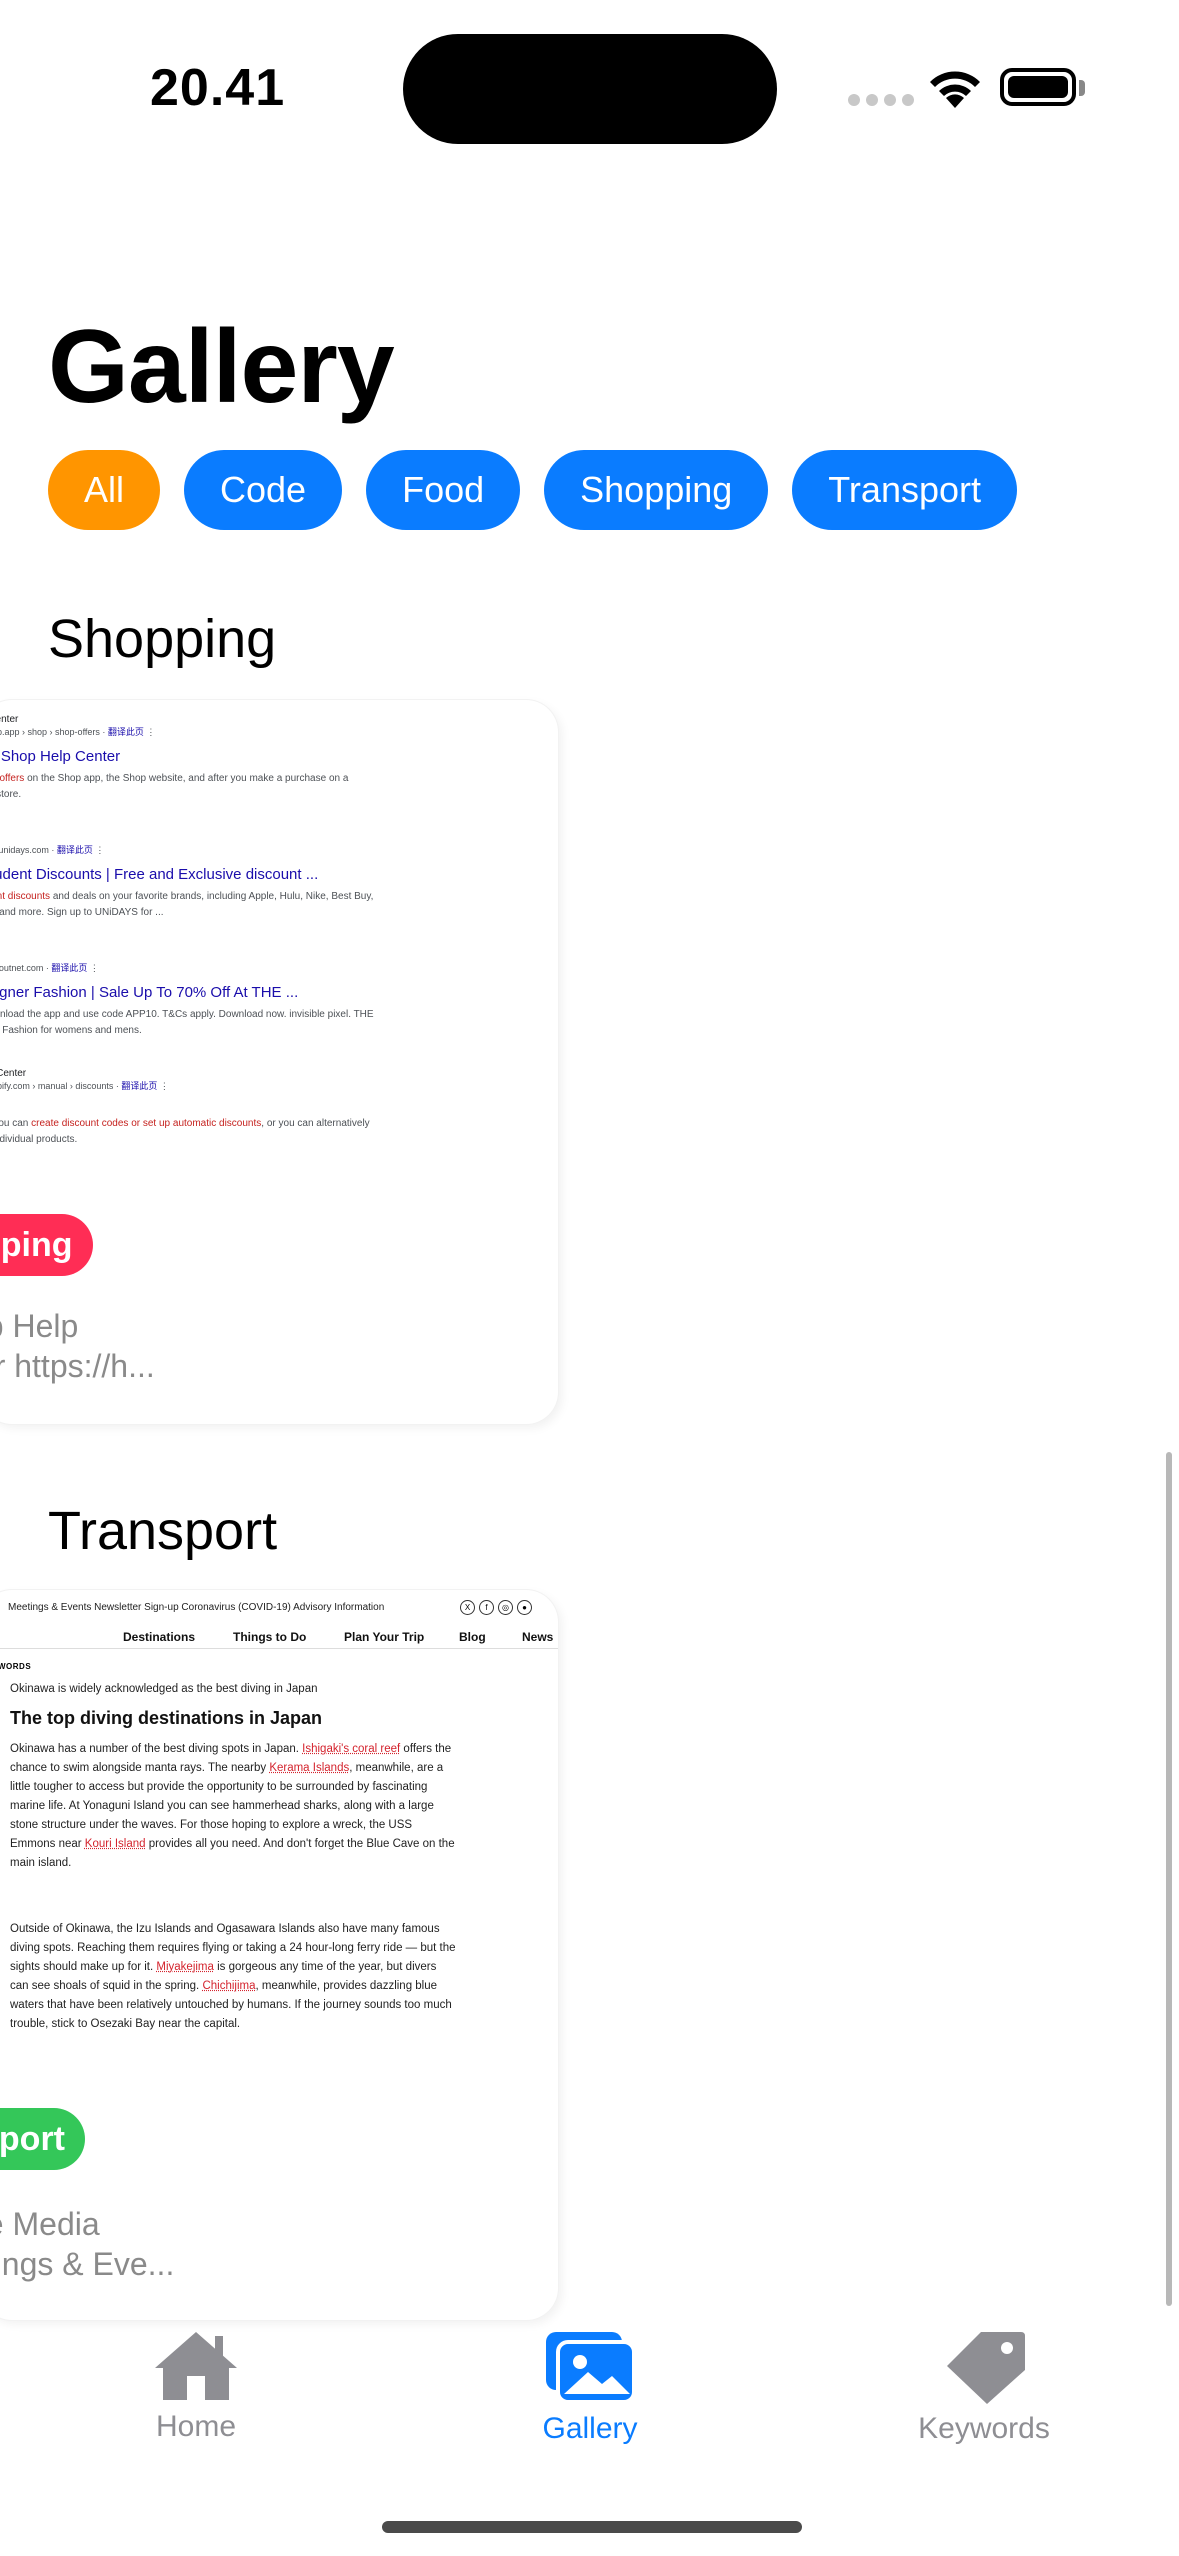 This screenshot has height=2556, width=1179. What do you see at coordinates (1169, 1879) in the screenshot?
I see `scrollbar` at bounding box center [1169, 1879].